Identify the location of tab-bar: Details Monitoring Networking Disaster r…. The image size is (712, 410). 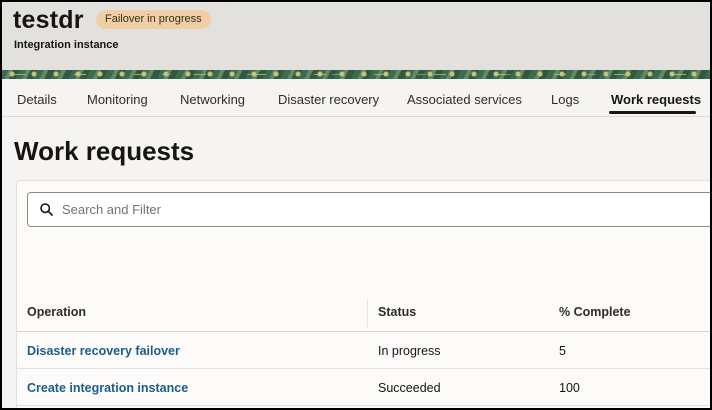
(356, 98).